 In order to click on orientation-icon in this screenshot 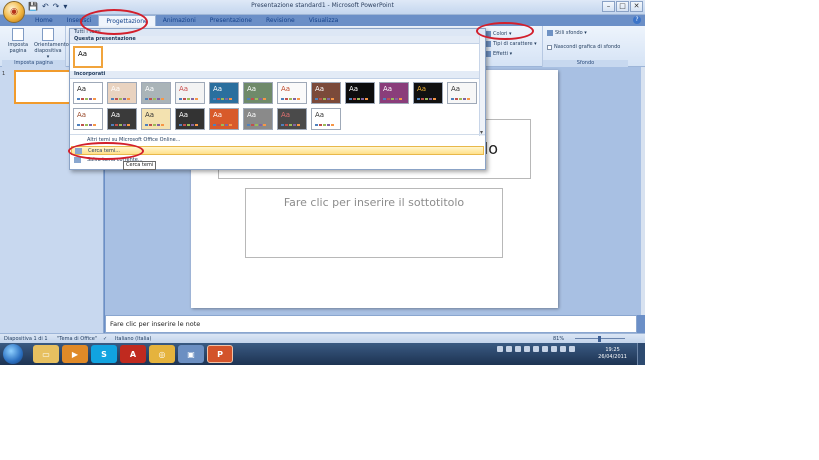, I will do `click(48, 34)`.